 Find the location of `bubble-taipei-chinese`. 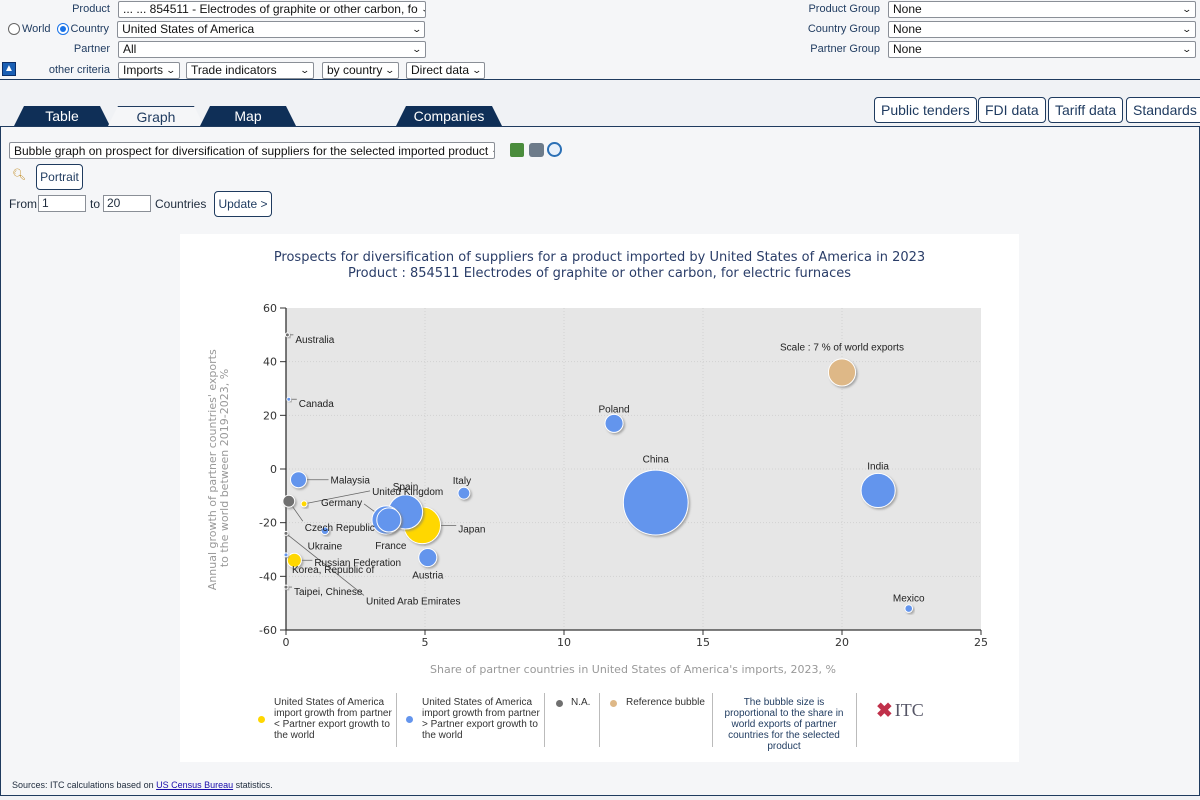

bubble-taipei-chinese is located at coordinates (286, 587).